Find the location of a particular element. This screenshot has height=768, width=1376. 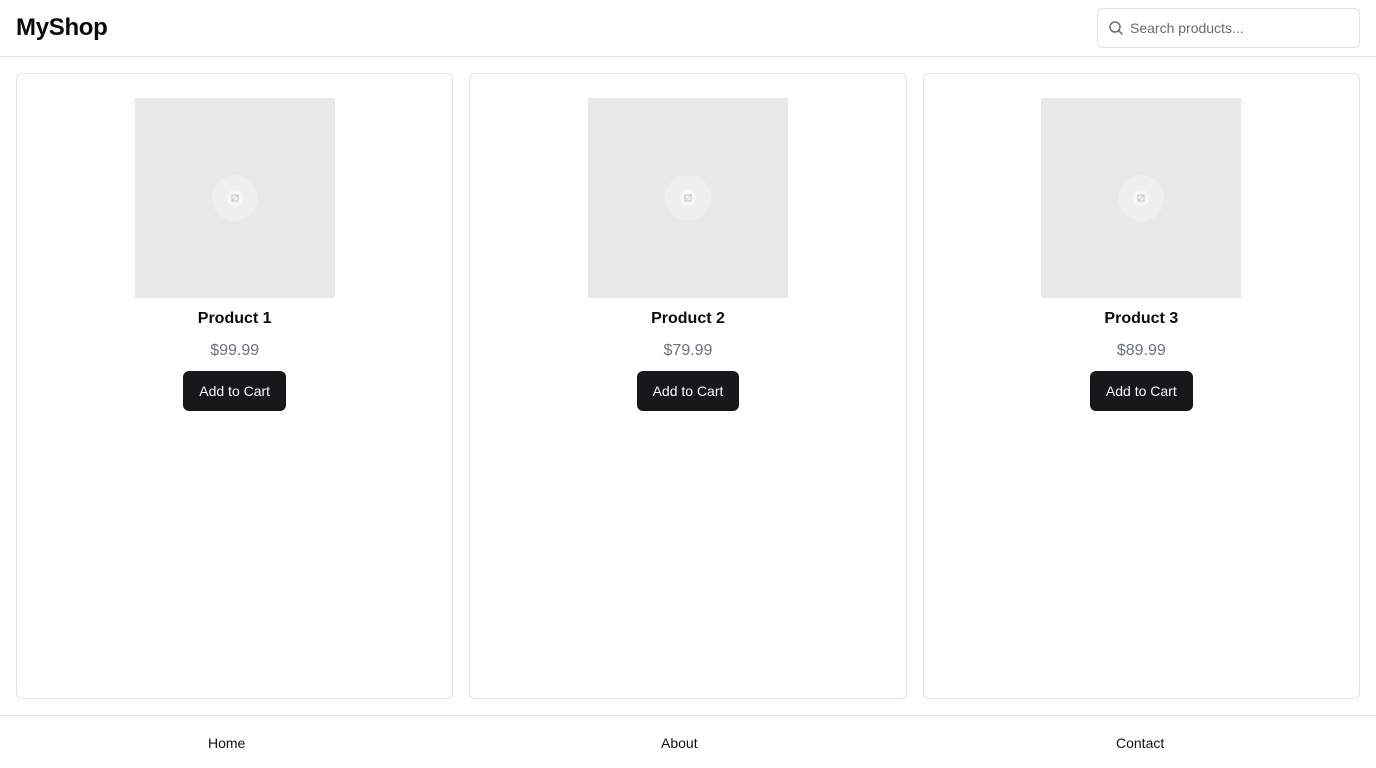

product-name: Product 3 is located at coordinates (1141, 318).